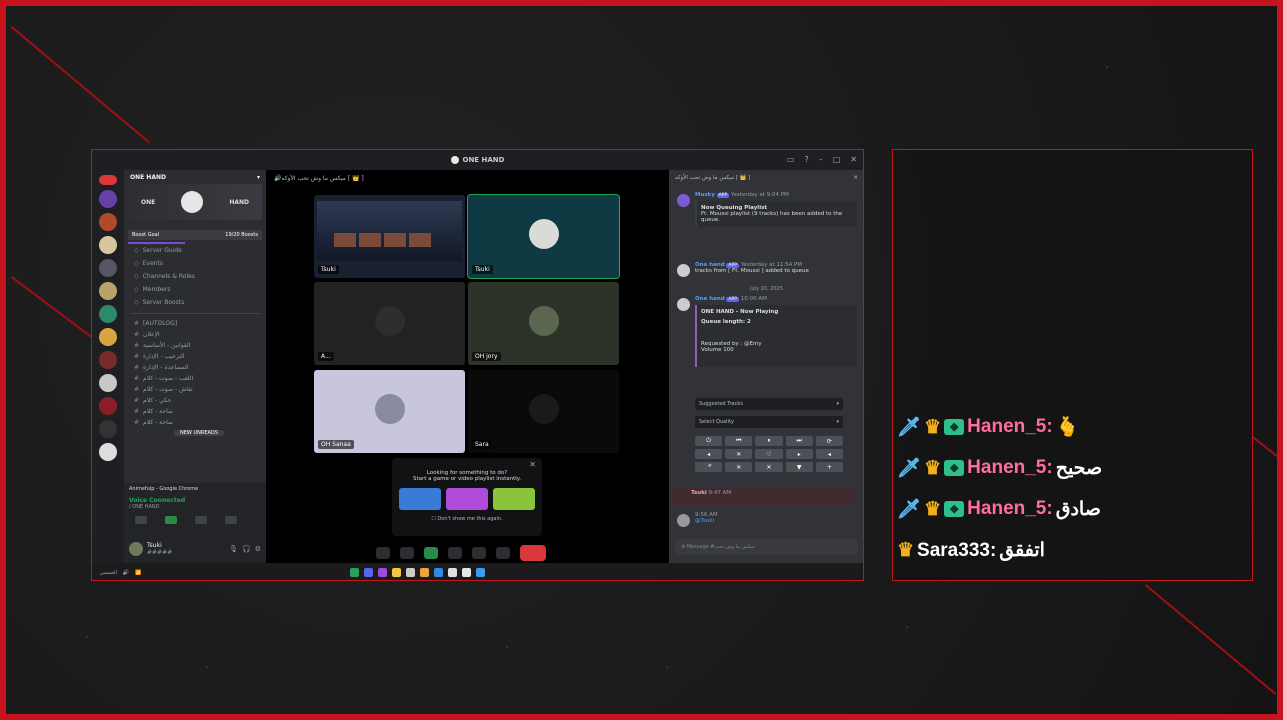 Image resolution: width=1283 pixels, height=720 pixels. What do you see at coordinates (195, 177) in the screenshot?
I see `server-header: ONE HAND ▾` at bounding box center [195, 177].